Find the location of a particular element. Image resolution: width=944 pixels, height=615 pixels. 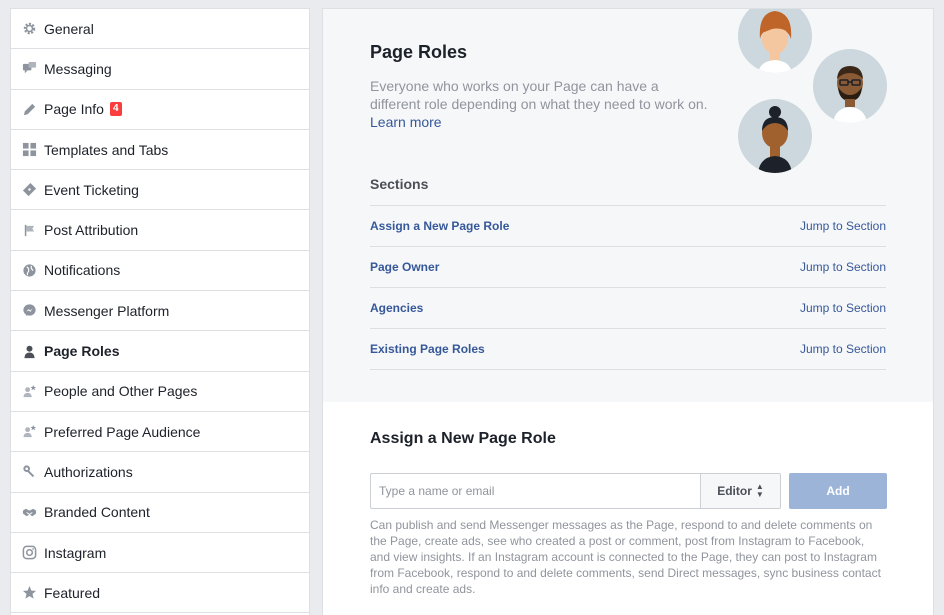

sidebar-item-instagram: Instagram is located at coordinates (160, 553).